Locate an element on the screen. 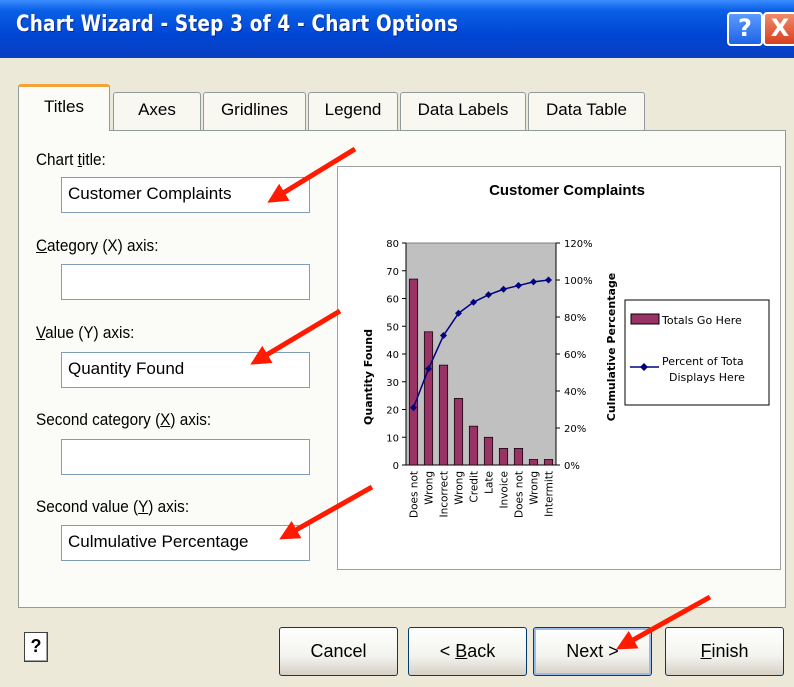 The height and width of the screenshot is (687, 794). y-tick-label: 0 is located at coordinates (396, 466).